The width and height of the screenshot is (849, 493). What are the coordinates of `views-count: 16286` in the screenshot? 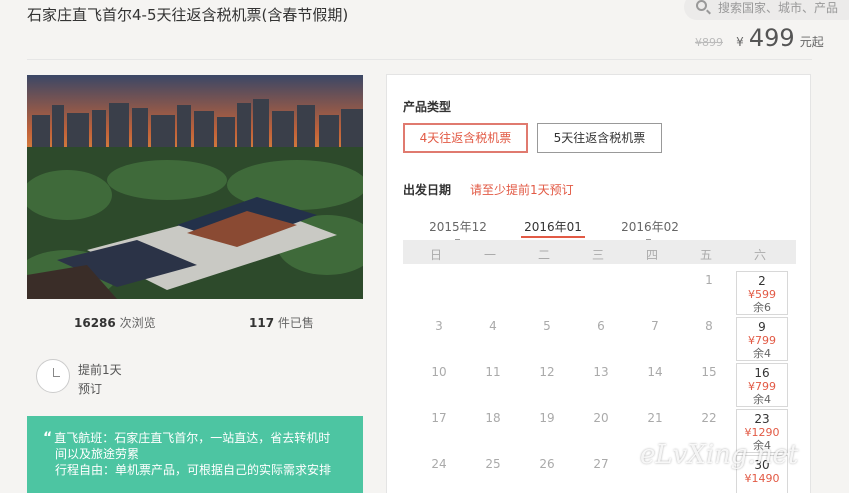 It's located at (95, 323).